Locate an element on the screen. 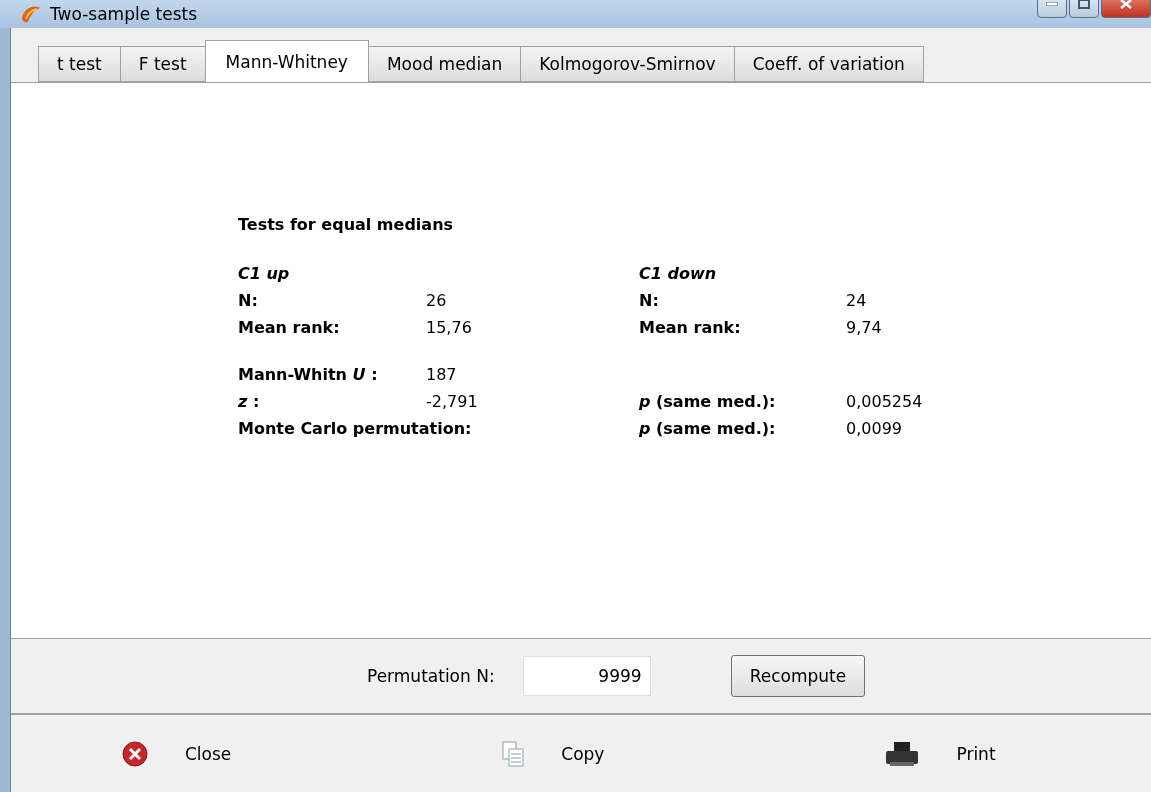 This screenshot has height=792, width=1151. recompute-button: Recompute is located at coordinates (798, 676).